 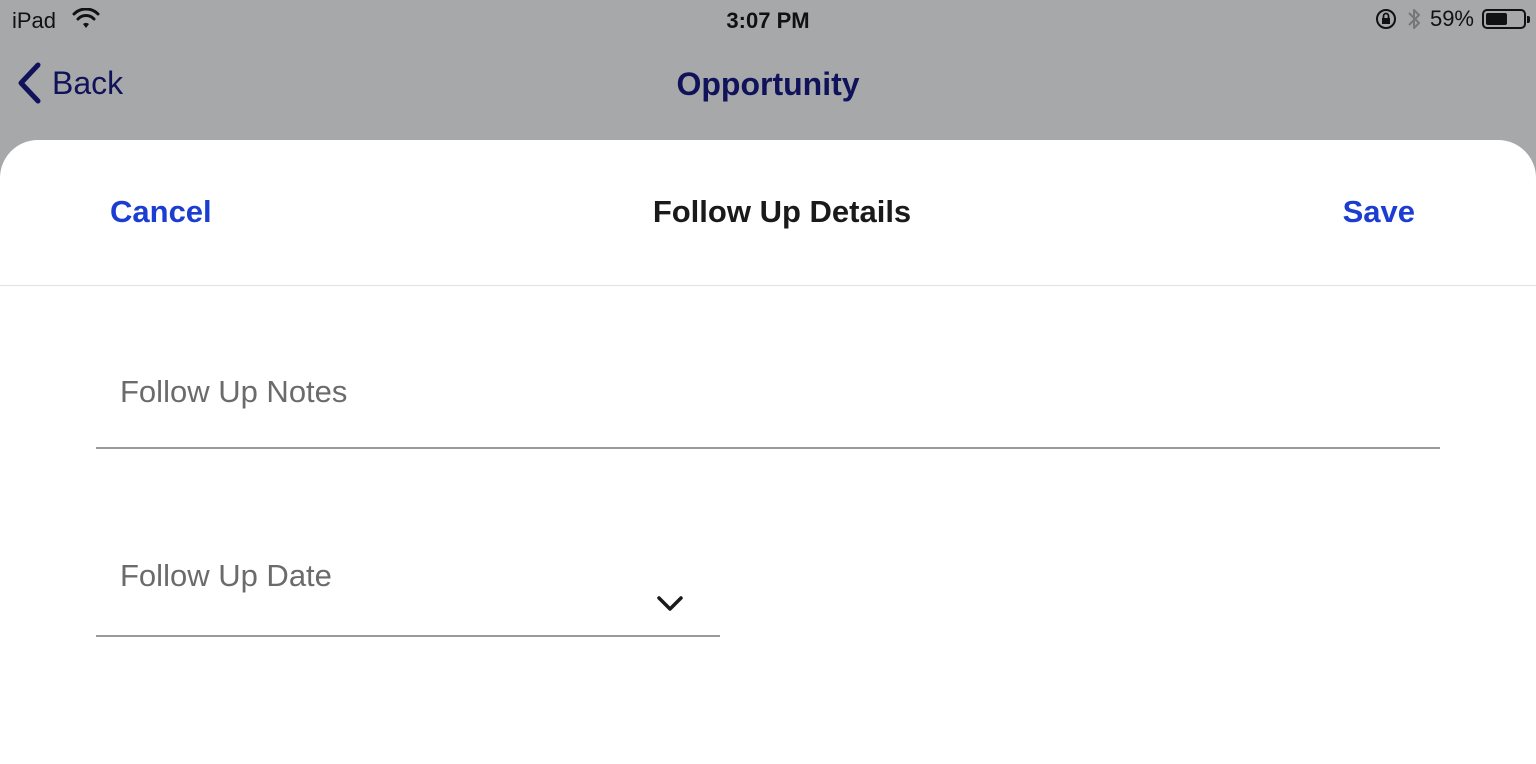 I want to click on page-title: Opportunity, so click(x=768, y=84).